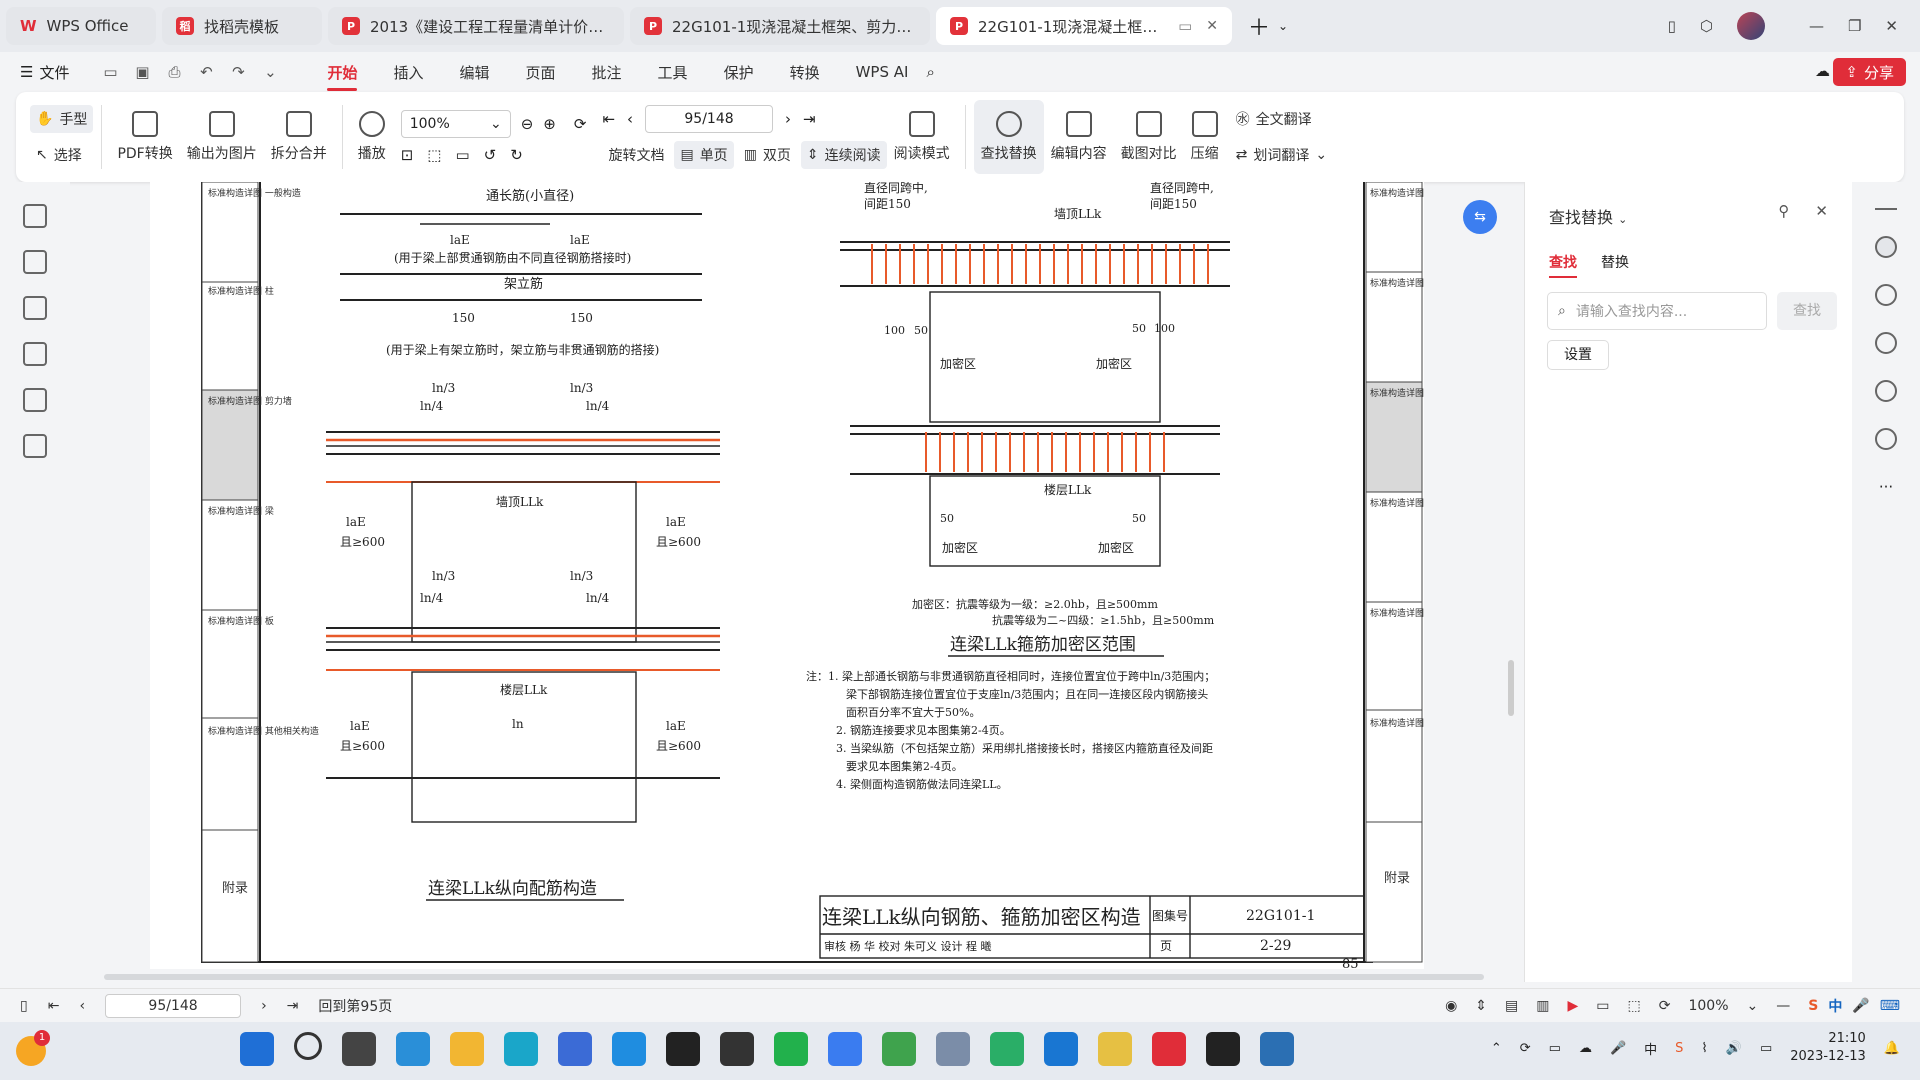  I want to click on feishu-icon, so click(845, 1049).